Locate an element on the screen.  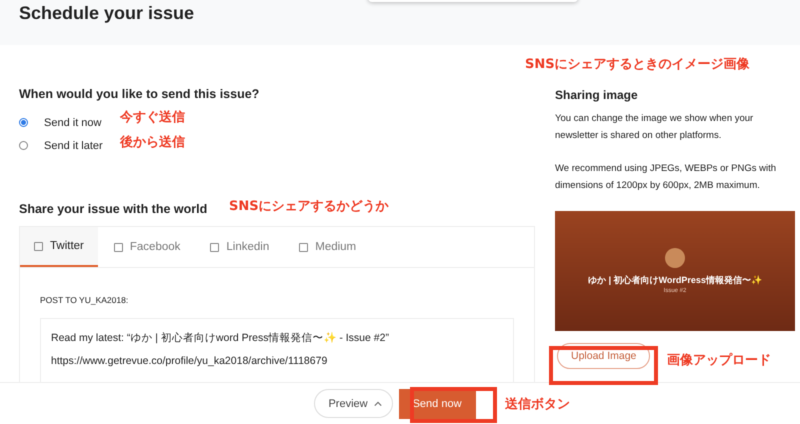
annotation-text: SNSにシェアするかどうか is located at coordinates (309, 207).